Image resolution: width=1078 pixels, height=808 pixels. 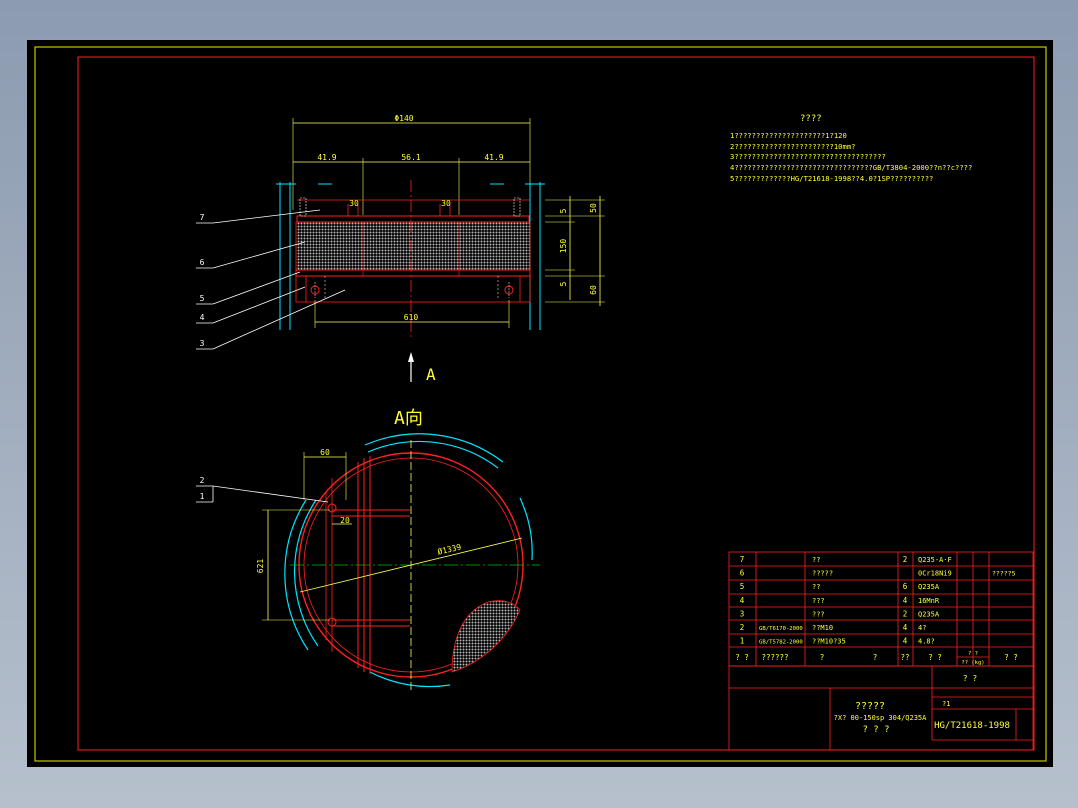 What do you see at coordinates (973, 654) in the screenshot?
I see `bom-header-weight-top: ? ?` at bounding box center [973, 654].